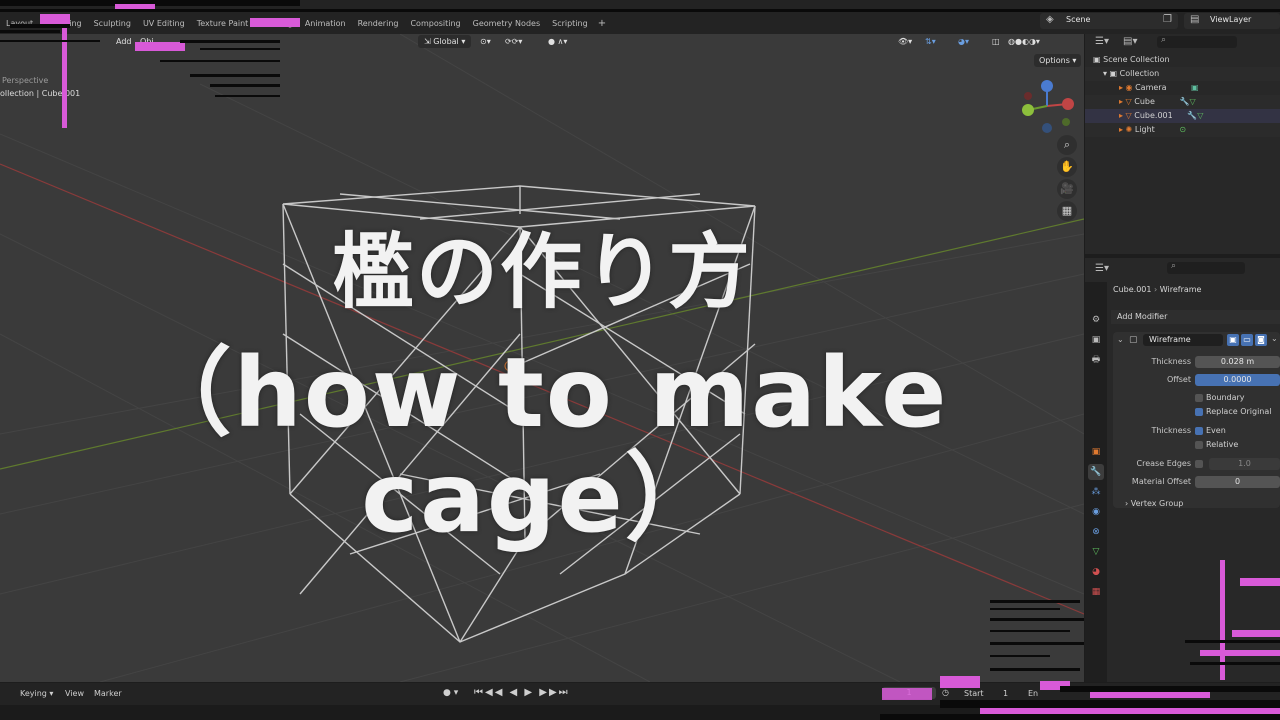 This screenshot has height=720, width=1280. What do you see at coordinates (963, 41) in the screenshot?
I see `overlay-icon: ◕▾` at bounding box center [963, 41].